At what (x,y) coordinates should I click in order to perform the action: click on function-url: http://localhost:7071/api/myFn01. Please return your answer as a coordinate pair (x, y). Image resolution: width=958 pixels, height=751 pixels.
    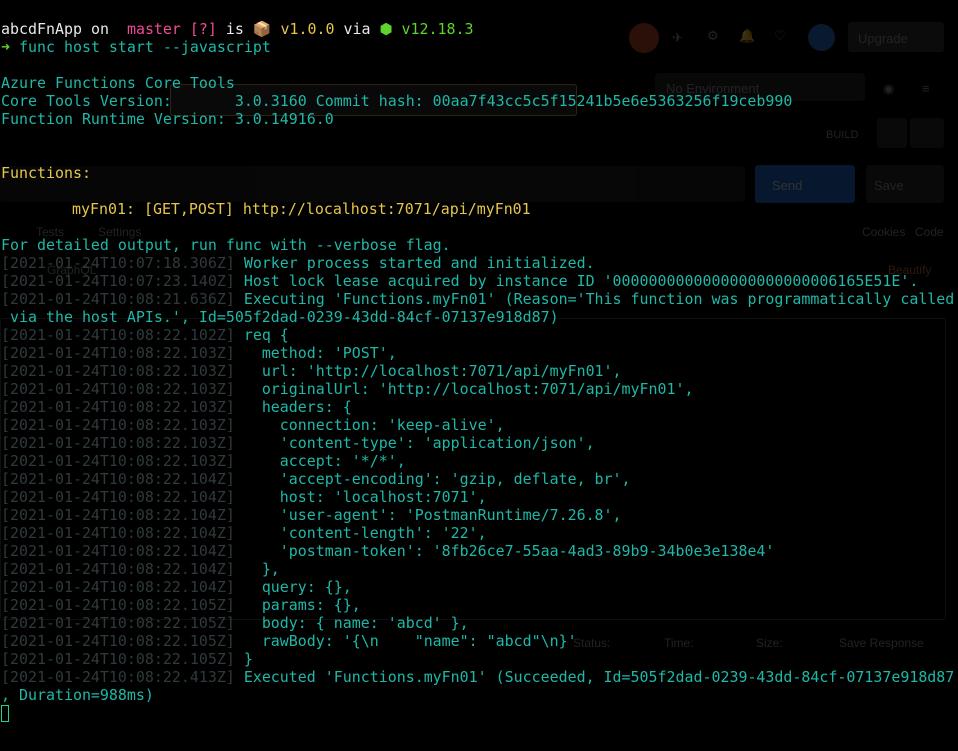
    Looking at the image, I should click on (387, 209).